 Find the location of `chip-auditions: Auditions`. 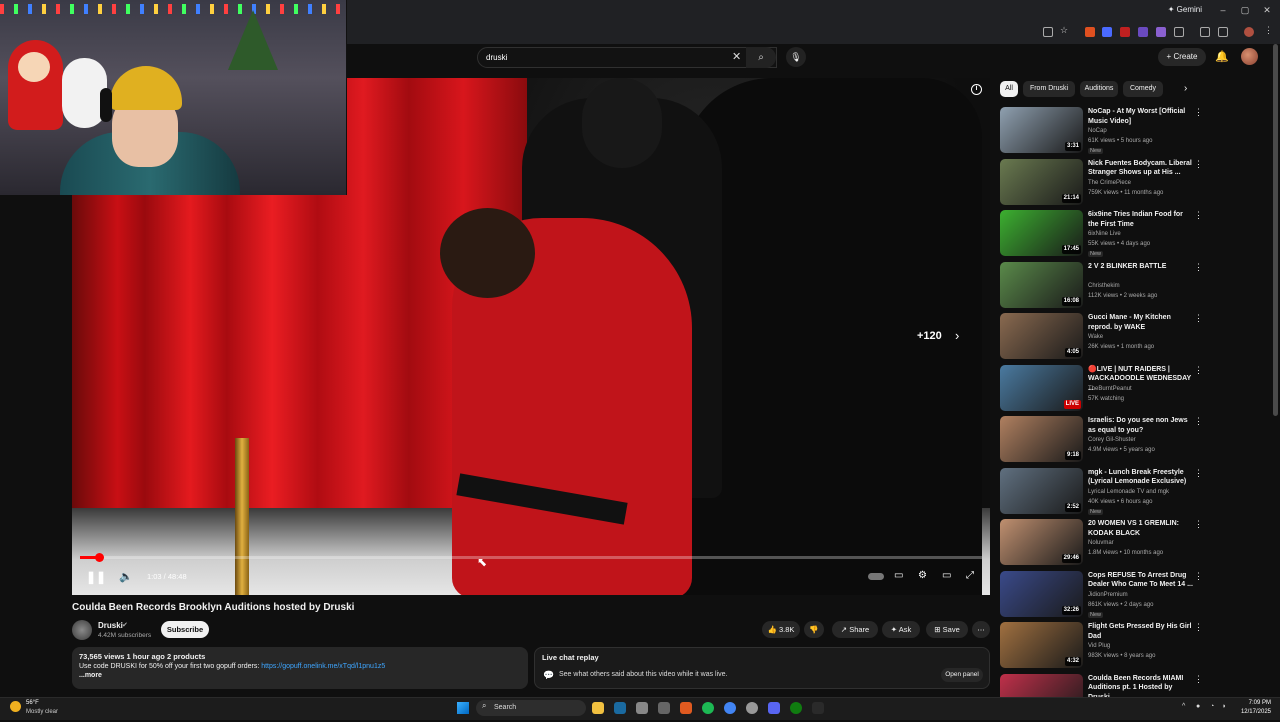

chip-auditions: Auditions is located at coordinates (1099, 89).